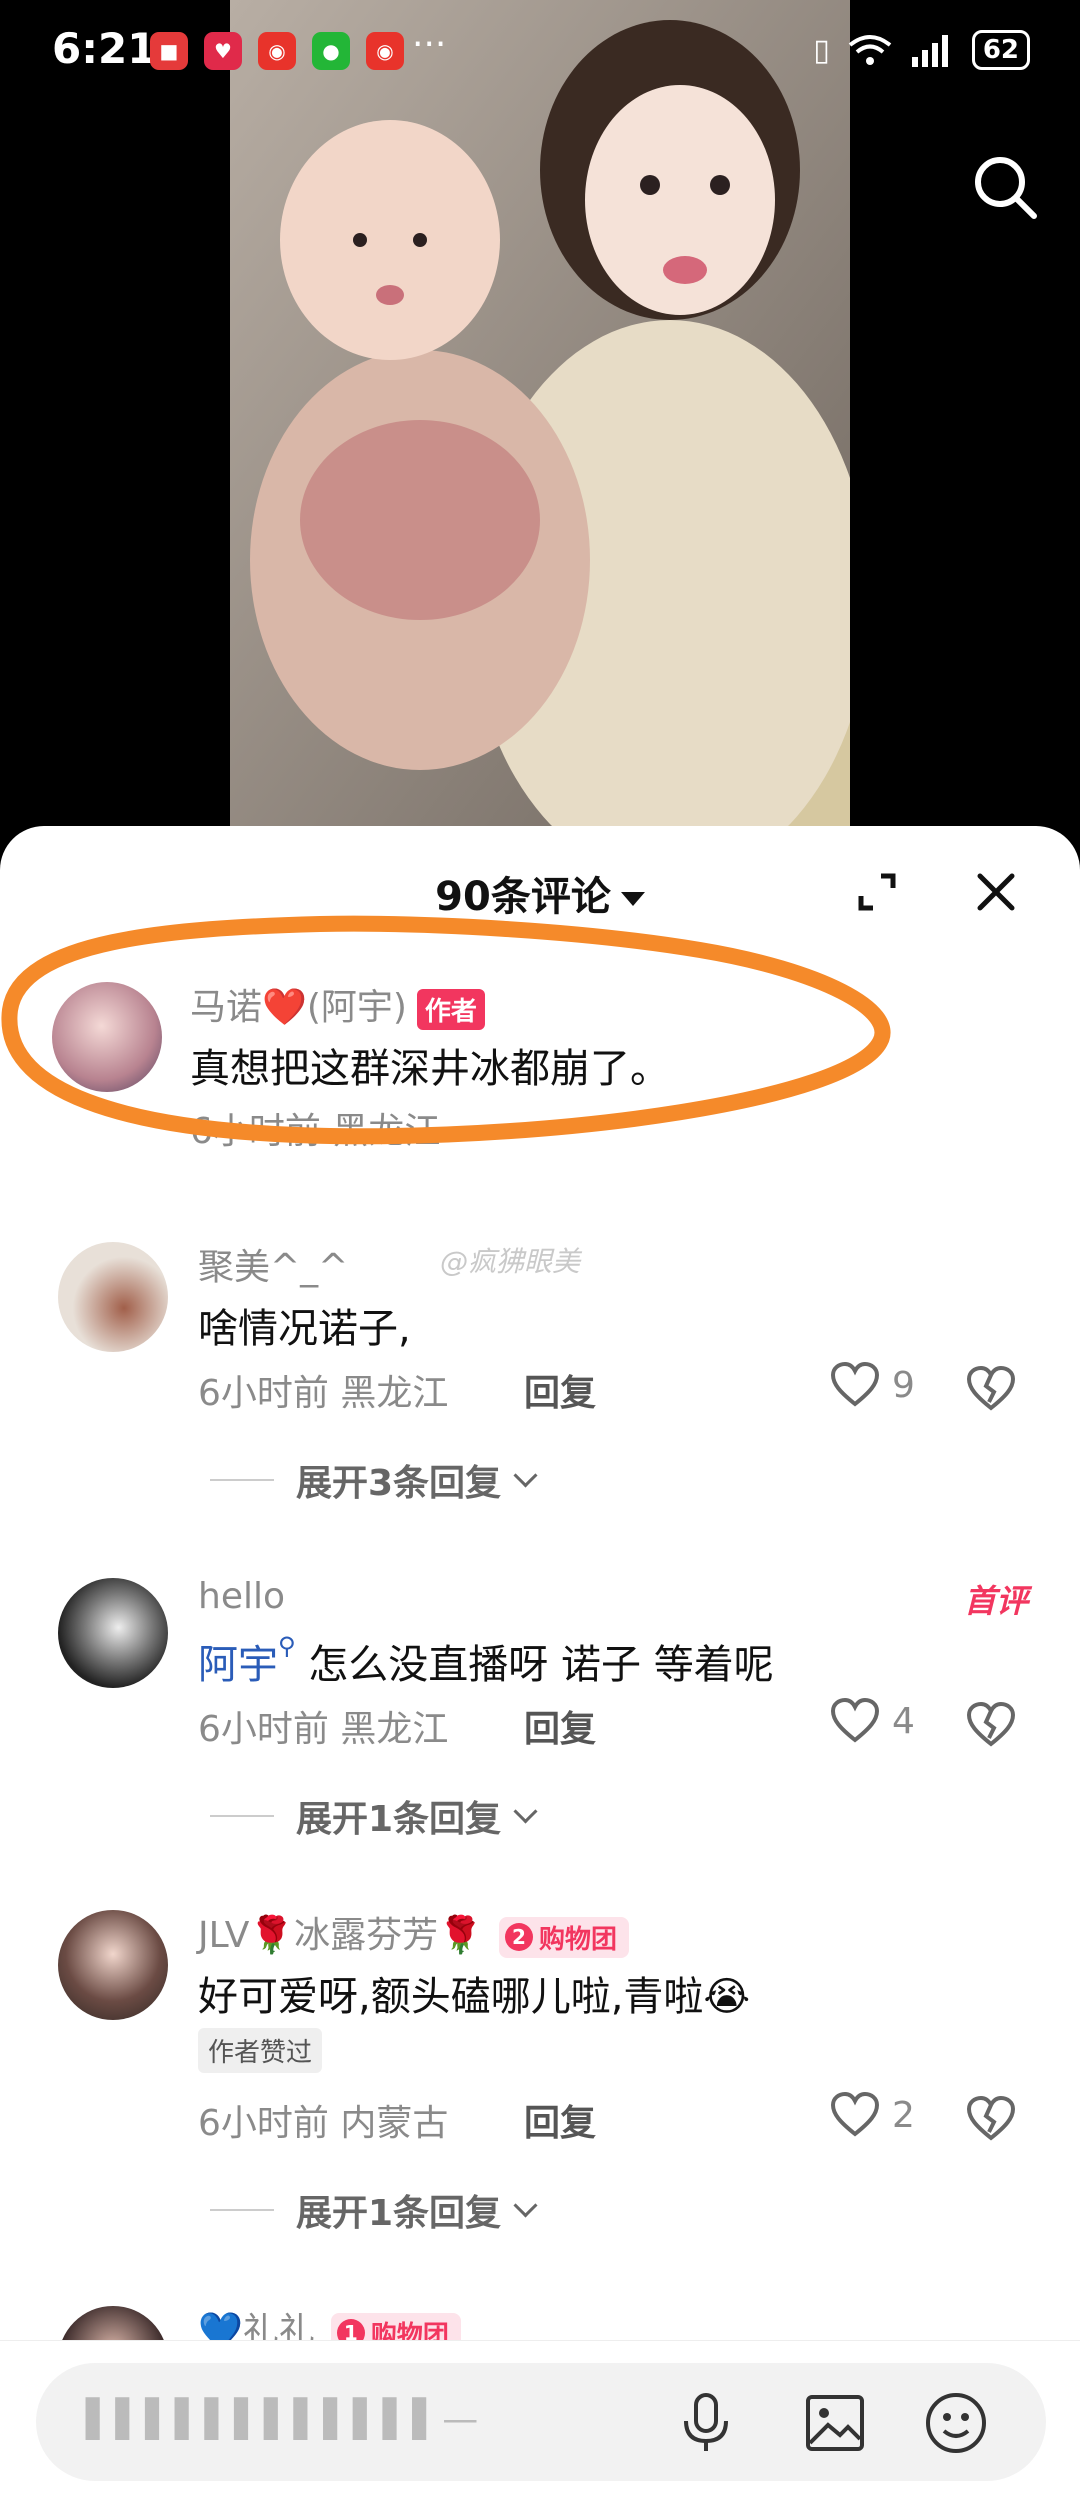  Describe the element at coordinates (238, 1665) in the screenshot. I see `mention-link: 阿宇` at that location.